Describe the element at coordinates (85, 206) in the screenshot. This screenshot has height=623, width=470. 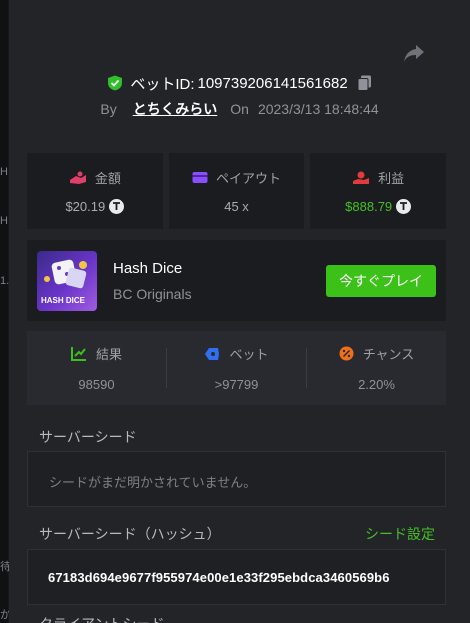
I see `stat-amount-value: $20.19` at that location.